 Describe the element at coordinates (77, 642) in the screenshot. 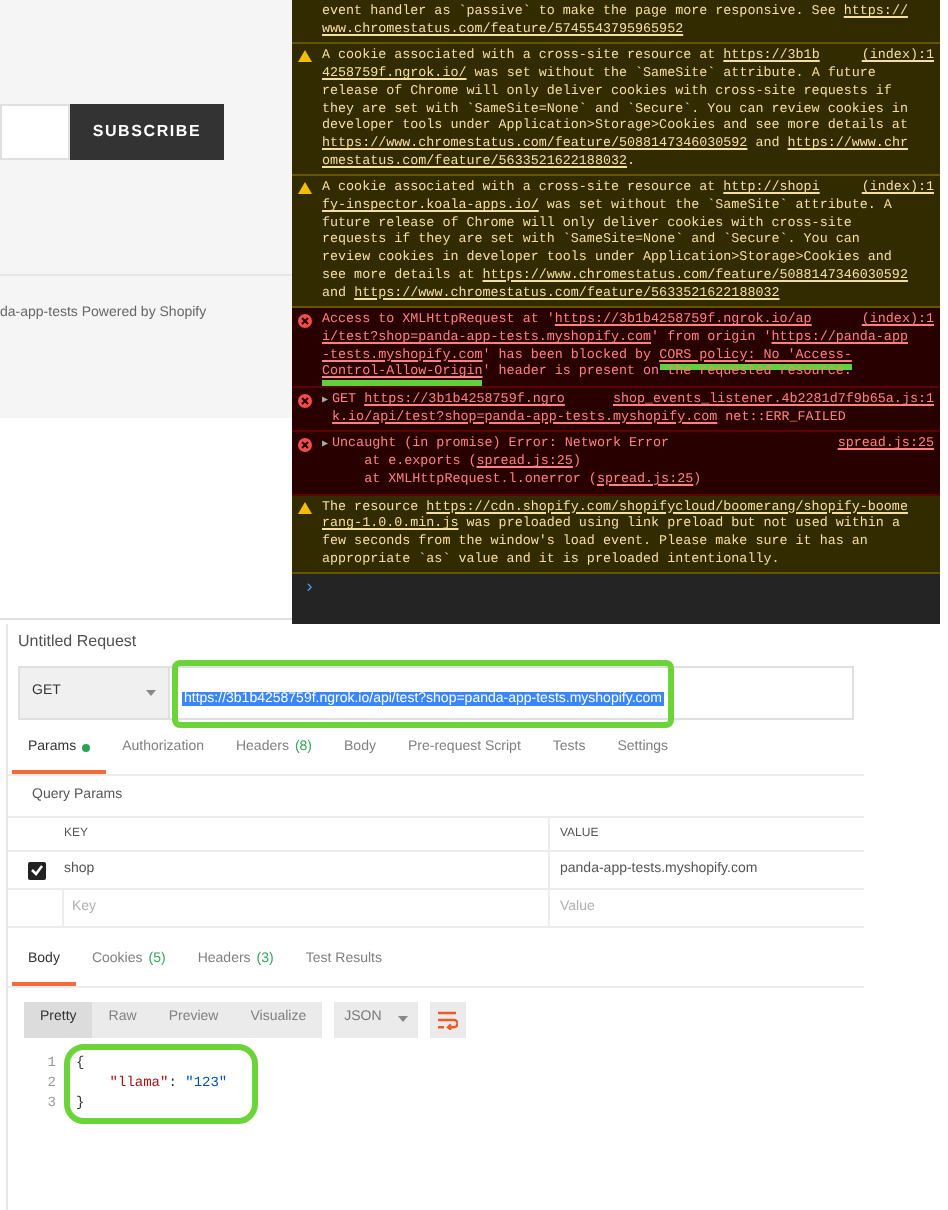

I see `request-title: Untitled Request` at that location.